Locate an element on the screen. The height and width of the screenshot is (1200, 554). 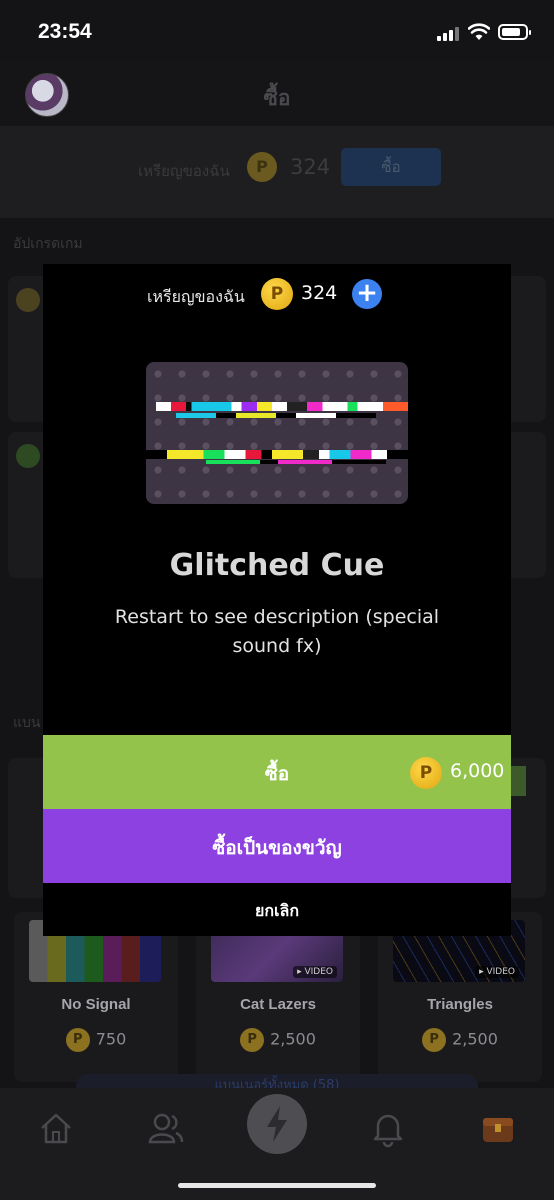
buy-coins-button: ซื้อ is located at coordinates (391, 167).